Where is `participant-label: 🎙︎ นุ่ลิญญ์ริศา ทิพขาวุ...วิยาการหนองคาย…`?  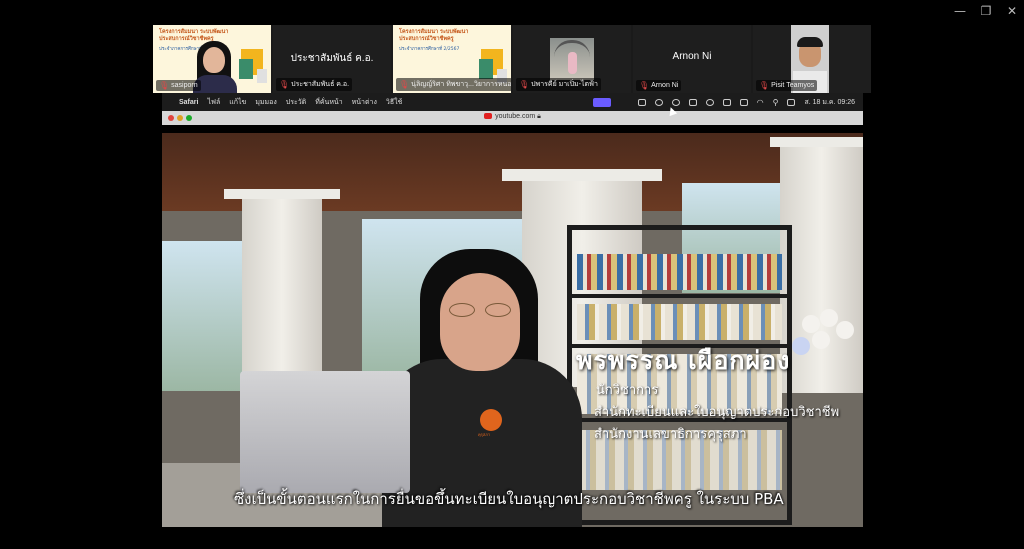
participant-label: 🎙︎ นุ่ลิญญ์ริศา ทิพขาวุ...วิยาการหนองคาย… is located at coordinates (453, 84).